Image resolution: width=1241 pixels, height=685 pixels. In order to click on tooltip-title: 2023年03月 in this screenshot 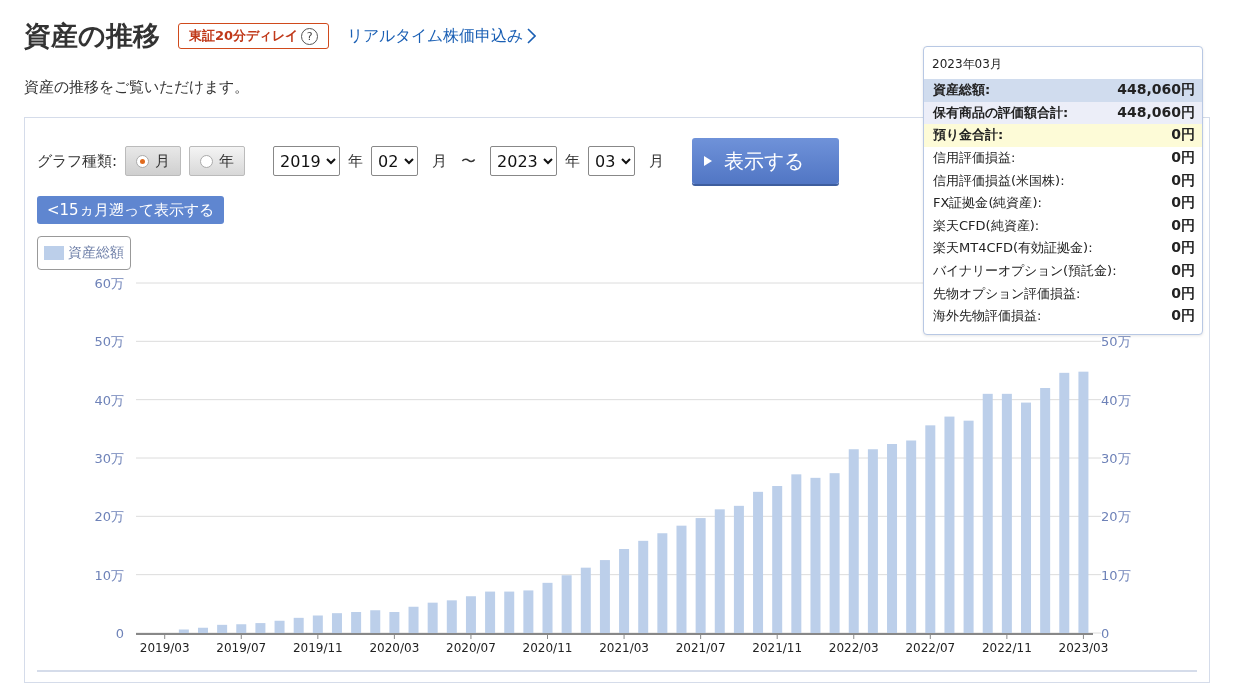, I will do `click(967, 64)`.